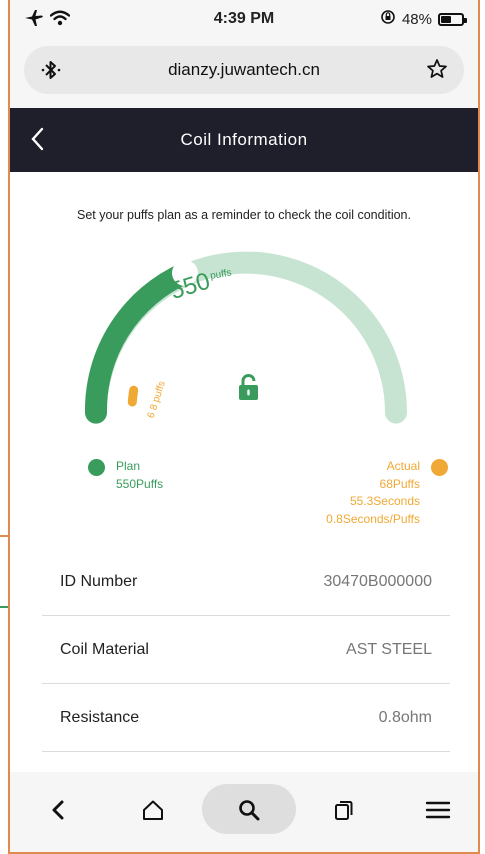 This screenshot has height=854, width=485. What do you see at coordinates (403, 466) in the screenshot?
I see `actual-label: Actual` at bounding box center [403, 466].